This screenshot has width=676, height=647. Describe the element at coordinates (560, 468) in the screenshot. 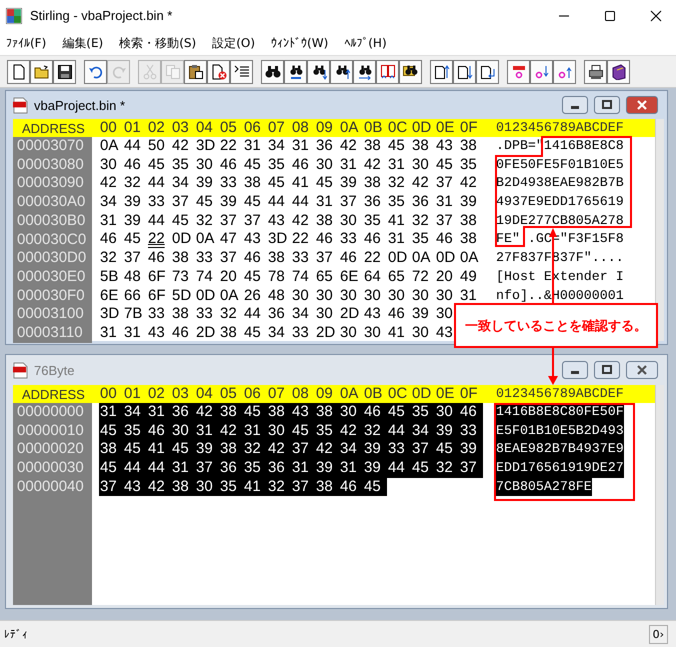

I see `ascii-text: EDD176561919DE27` at that location.